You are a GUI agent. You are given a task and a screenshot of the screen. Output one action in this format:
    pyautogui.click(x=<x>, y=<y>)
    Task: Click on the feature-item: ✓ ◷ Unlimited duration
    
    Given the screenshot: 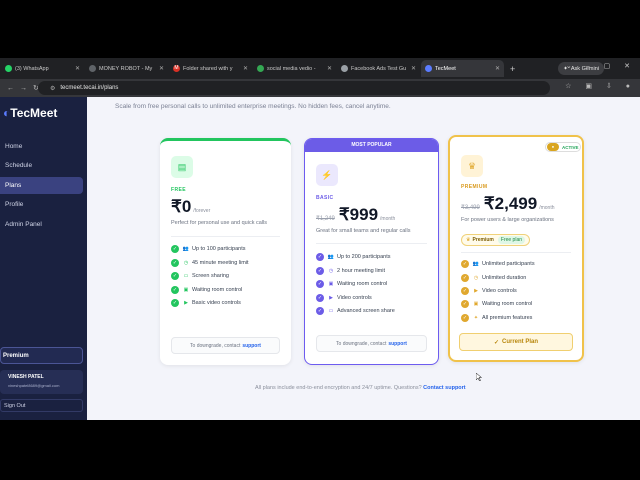 What is the action you would take?
    pyautogui.click(x=494, y=277)
    